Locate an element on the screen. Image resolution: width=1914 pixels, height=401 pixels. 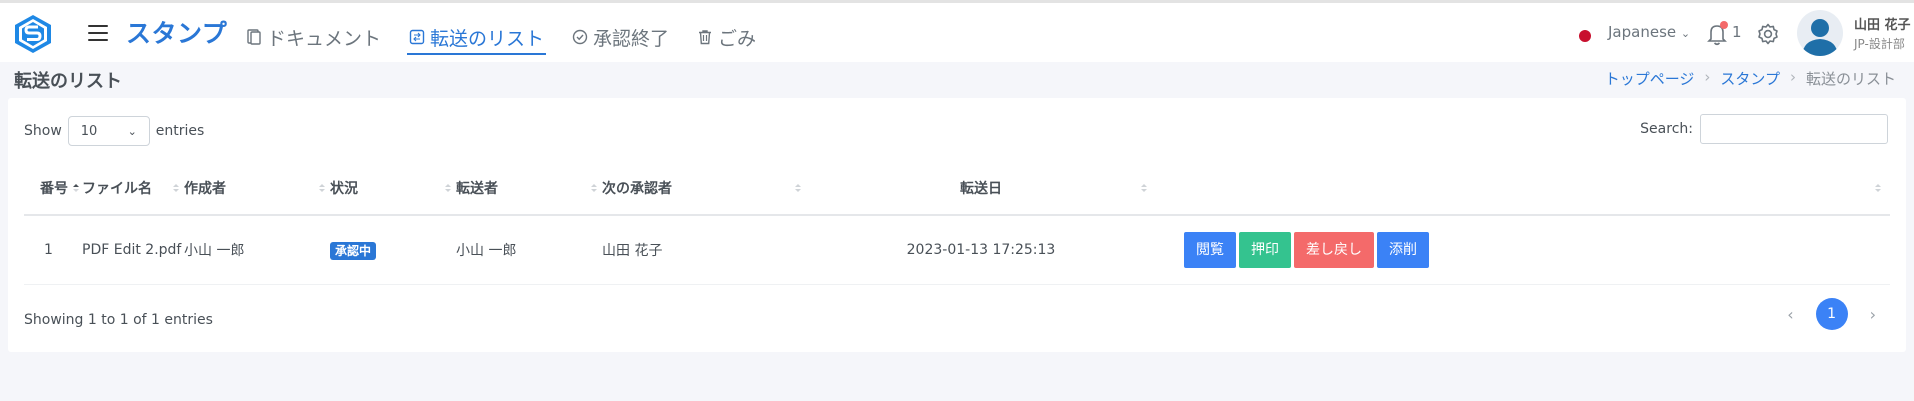
page-size-control: Show 10 ⌄ entries is located at coordinates (114, 131).